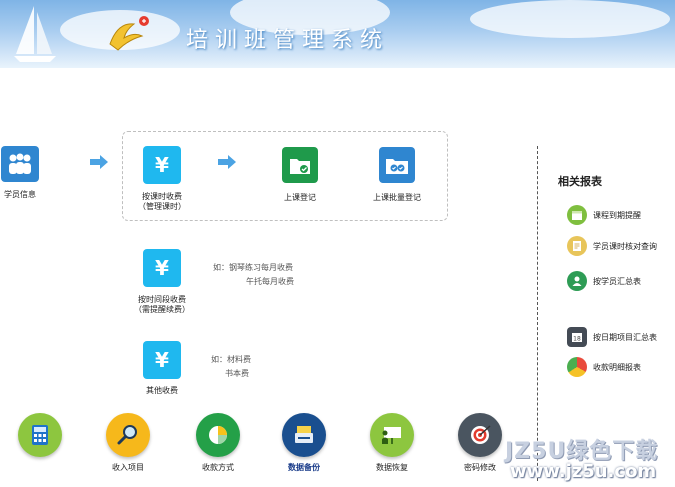  I want to click on payment-methods-button, so click(218, 435).